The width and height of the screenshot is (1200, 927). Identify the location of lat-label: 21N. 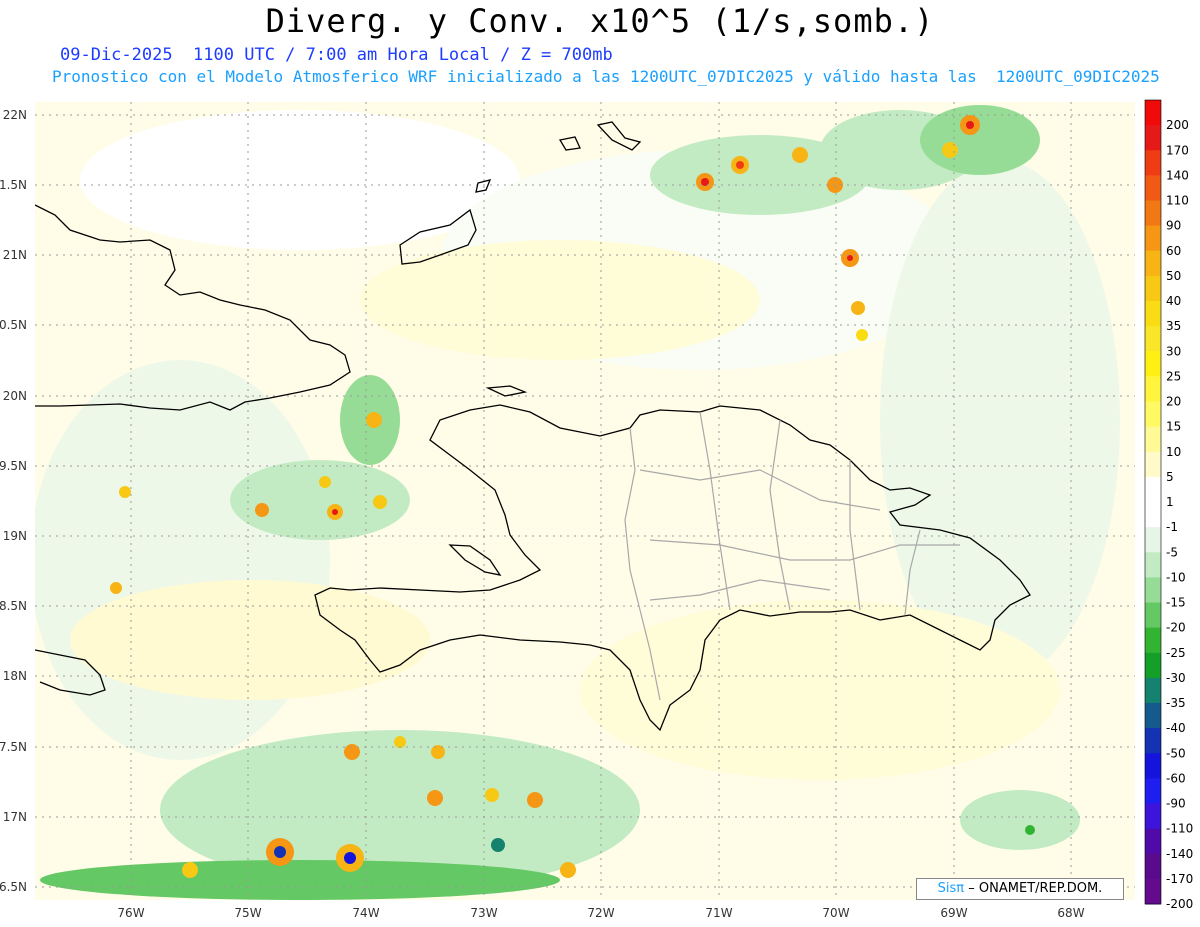
(15, 255).